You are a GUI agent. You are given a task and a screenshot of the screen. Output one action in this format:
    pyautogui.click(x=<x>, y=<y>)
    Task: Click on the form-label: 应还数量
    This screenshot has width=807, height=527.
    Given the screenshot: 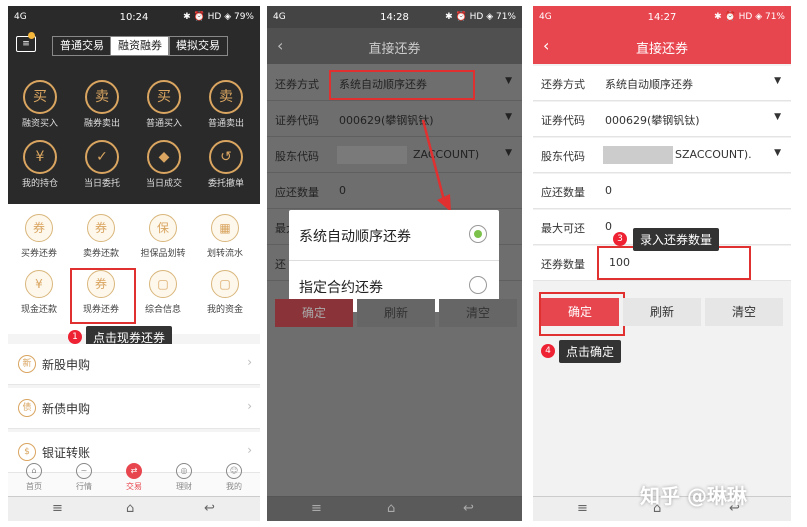 What is the action you would take?
    pyautogui.click(x=563, y=192)
    